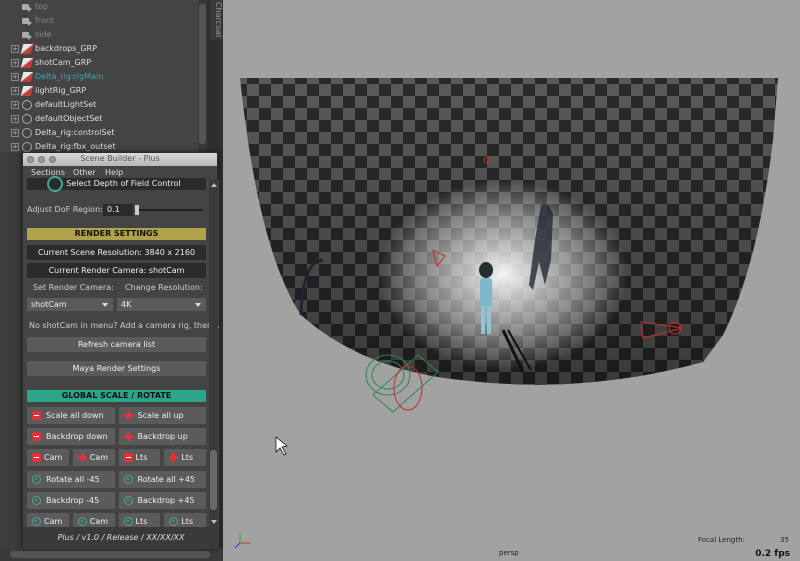  What do you see at coordinates (213, 353) in the screenshot?
I see `window-scrollbar` at bounding box center [213, 353].